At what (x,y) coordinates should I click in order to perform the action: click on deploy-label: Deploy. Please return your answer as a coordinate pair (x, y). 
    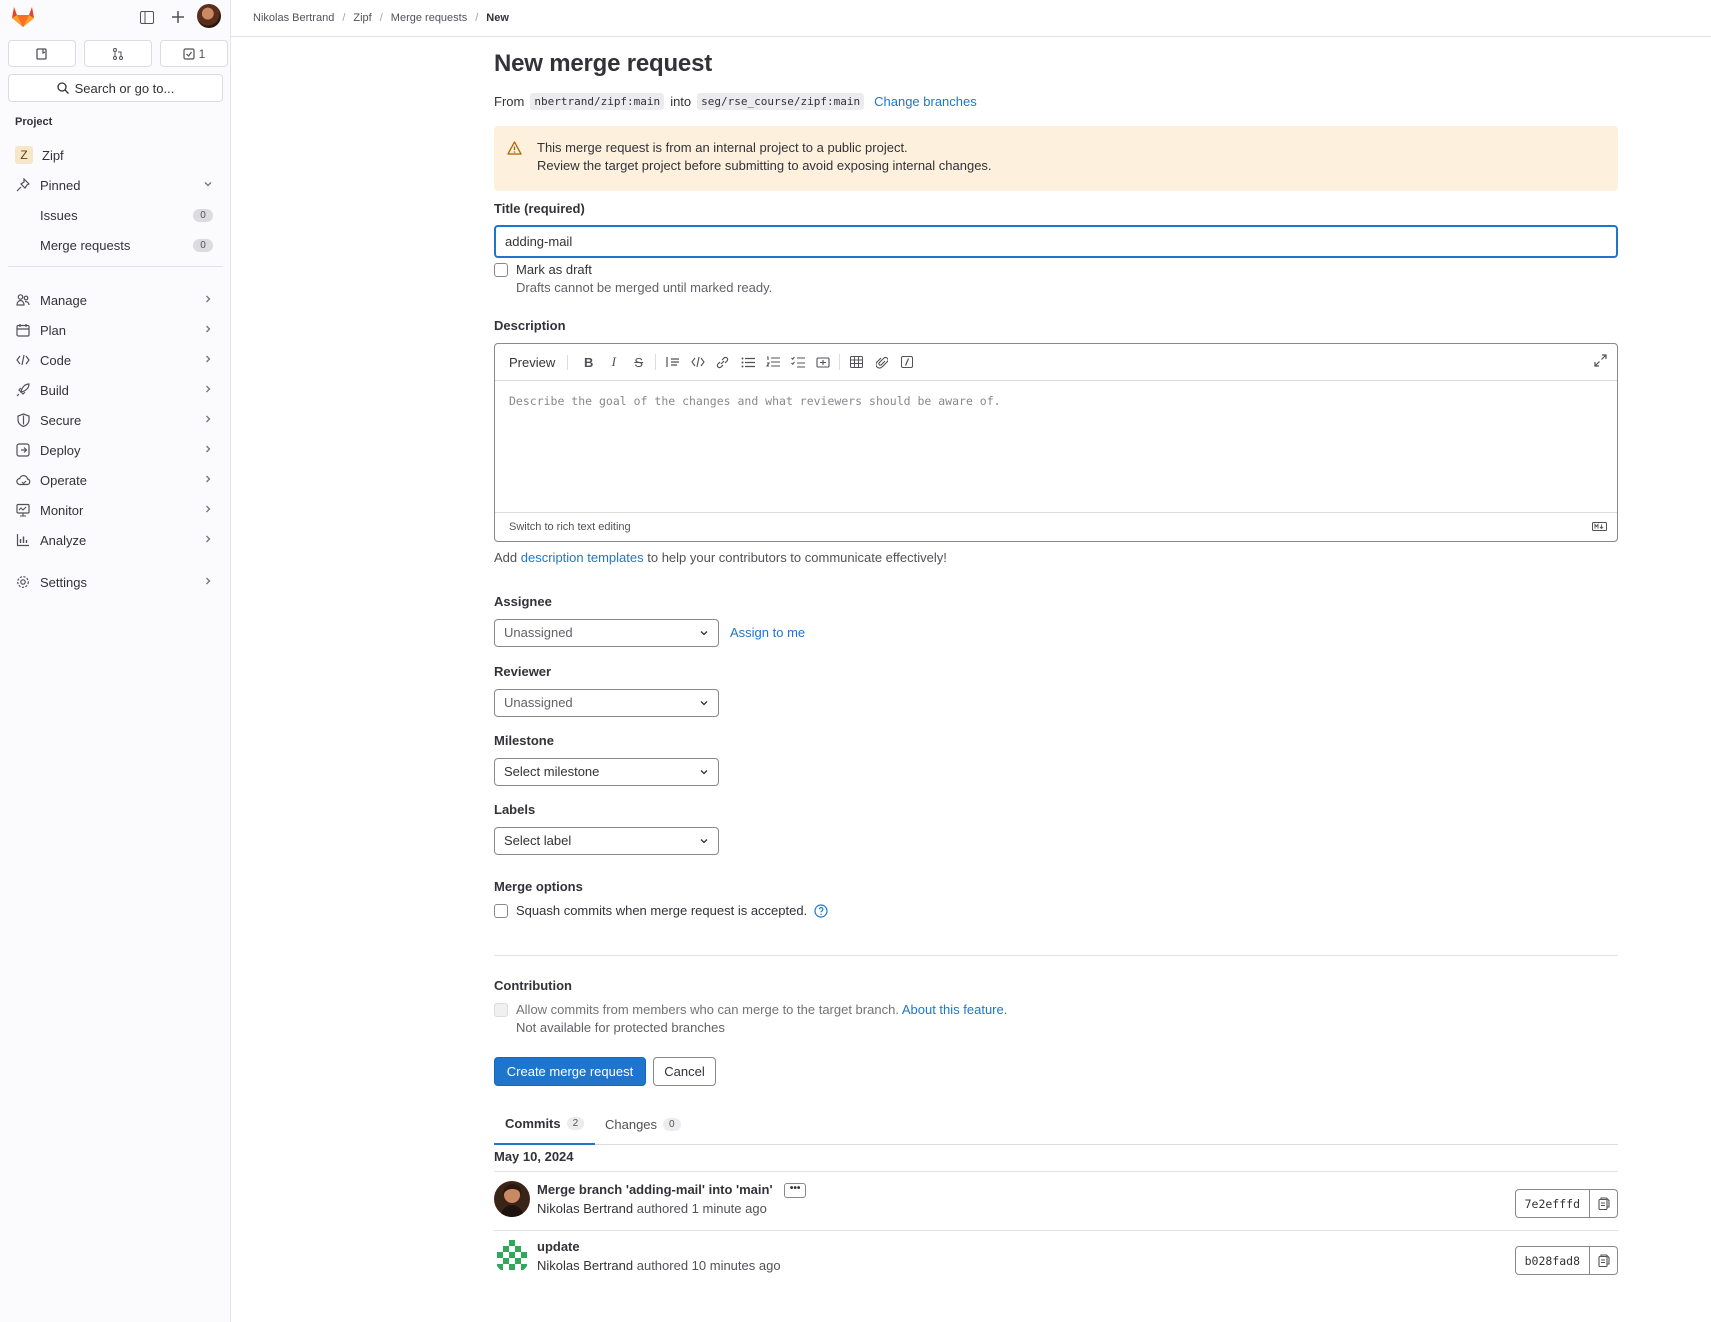
    Looking at the image, I should click on (60, 450).